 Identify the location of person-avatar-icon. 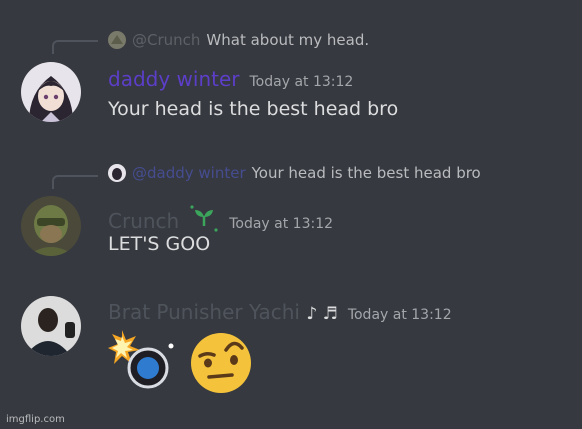
(51, 326).